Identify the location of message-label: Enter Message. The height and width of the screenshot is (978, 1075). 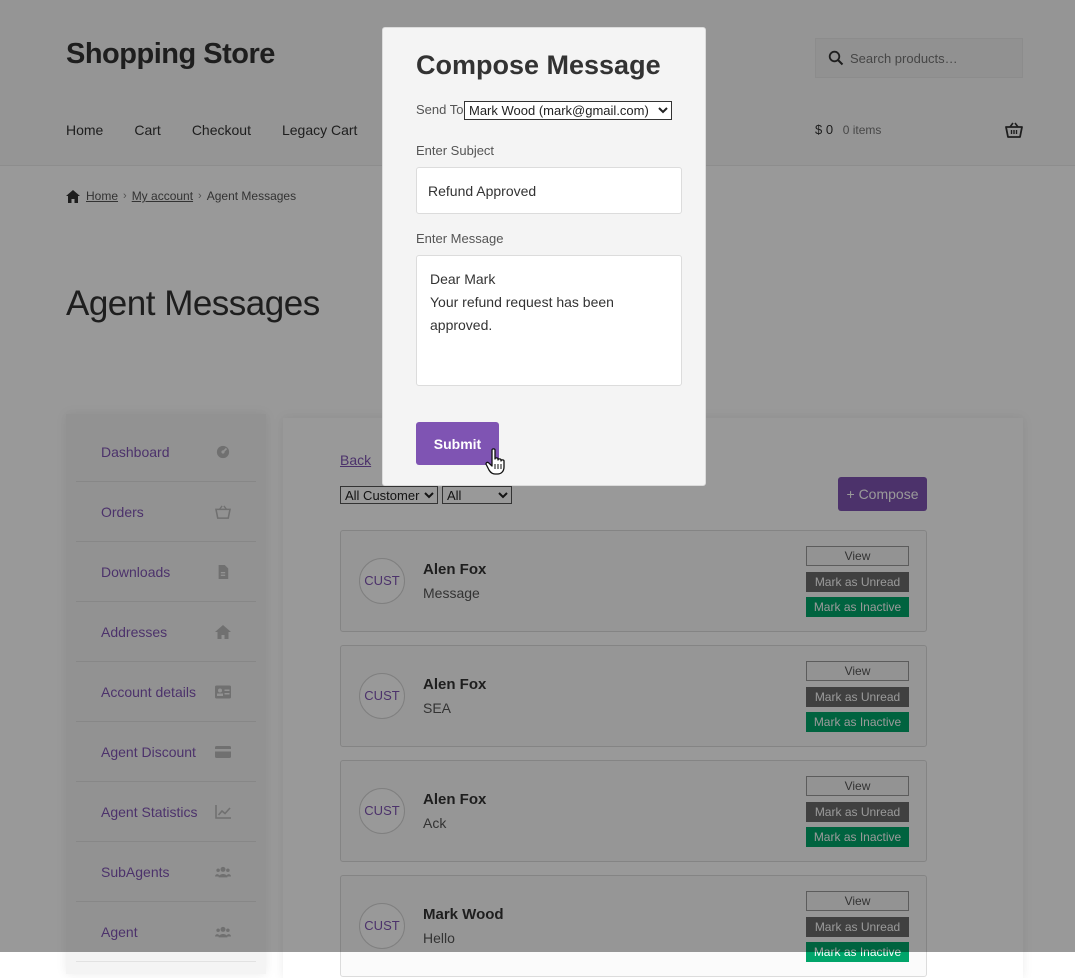
(460, 238).